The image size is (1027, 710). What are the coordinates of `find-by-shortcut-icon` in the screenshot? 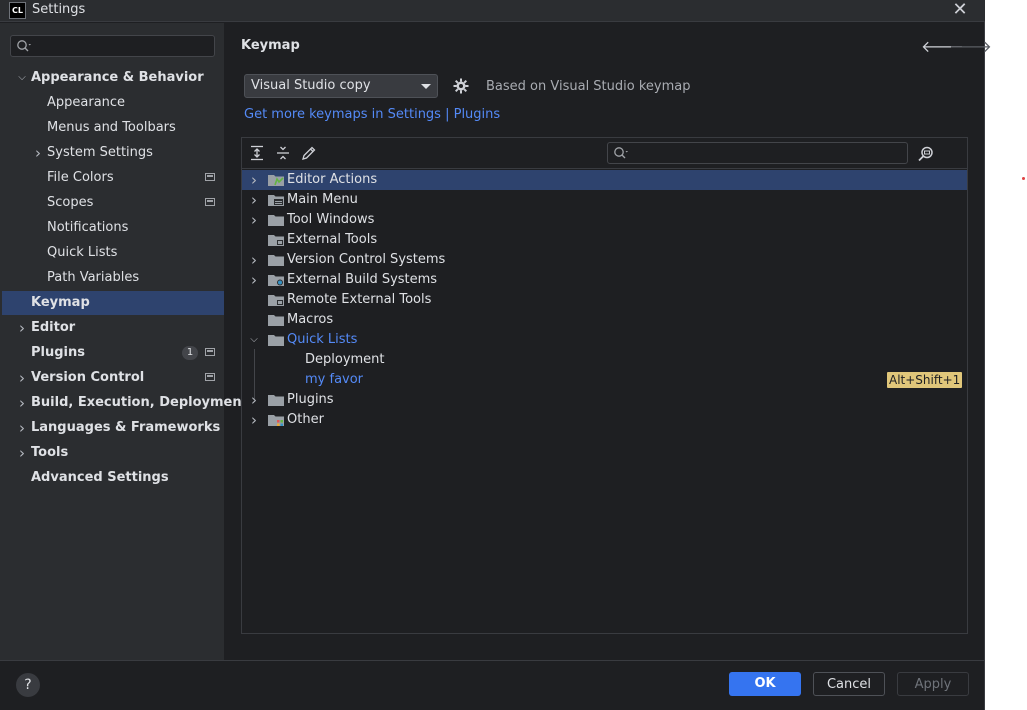 It's located at (926, 154).